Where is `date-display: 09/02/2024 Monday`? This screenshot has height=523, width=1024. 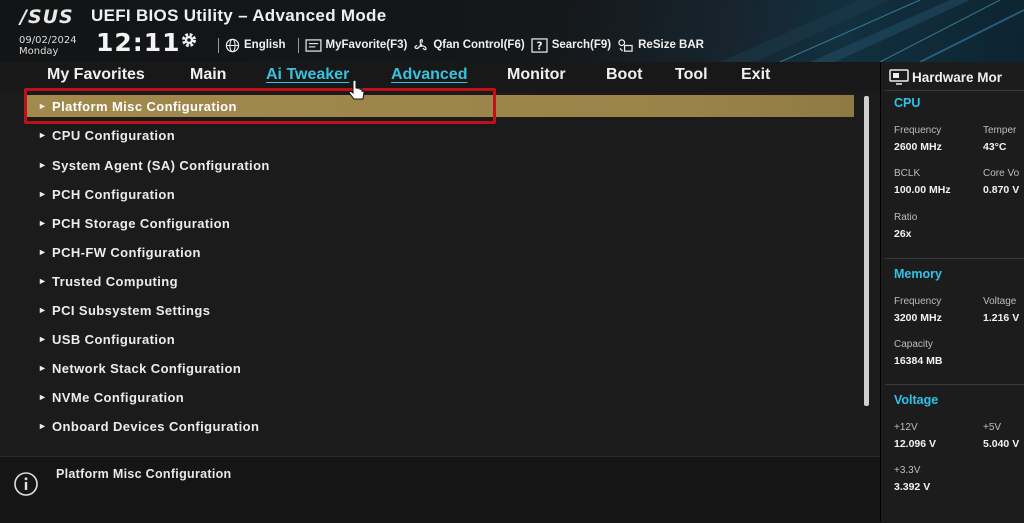 date-display: 09/02/2024 Monday is located at coordinates (48, 46).